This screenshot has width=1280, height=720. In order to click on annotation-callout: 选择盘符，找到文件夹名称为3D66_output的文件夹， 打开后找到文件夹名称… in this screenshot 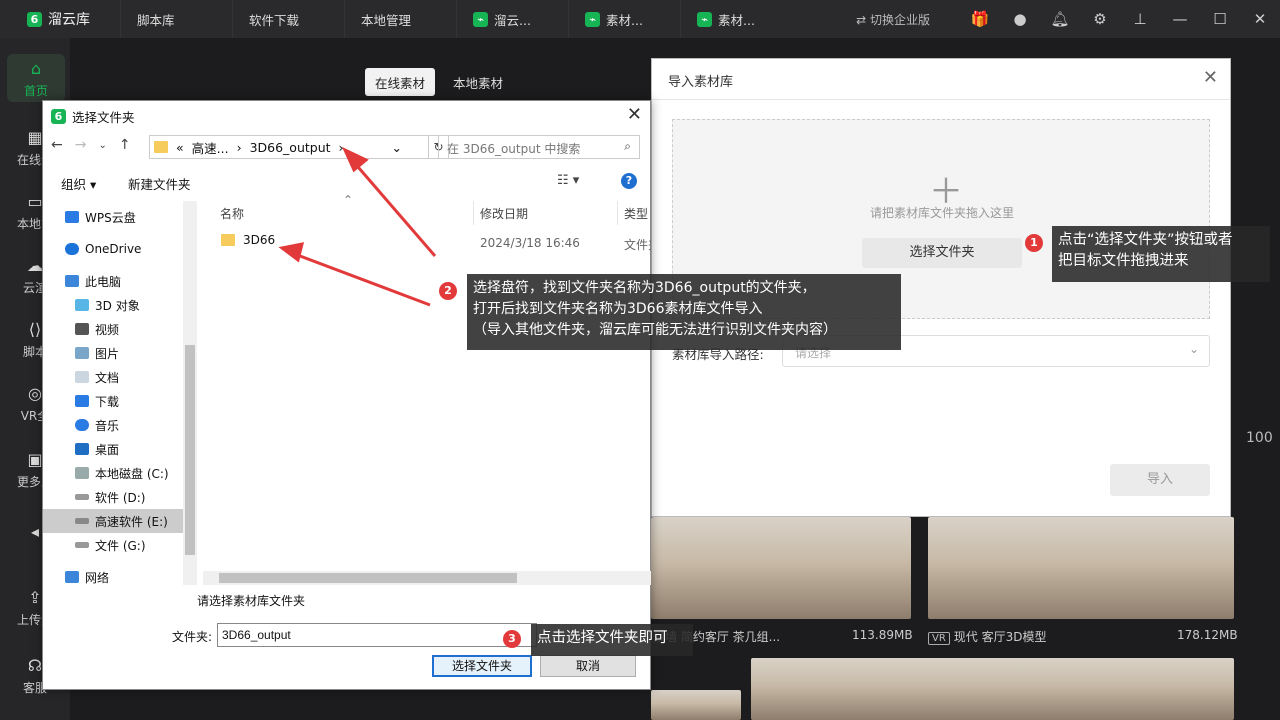, I will do `click(684, 312)`.